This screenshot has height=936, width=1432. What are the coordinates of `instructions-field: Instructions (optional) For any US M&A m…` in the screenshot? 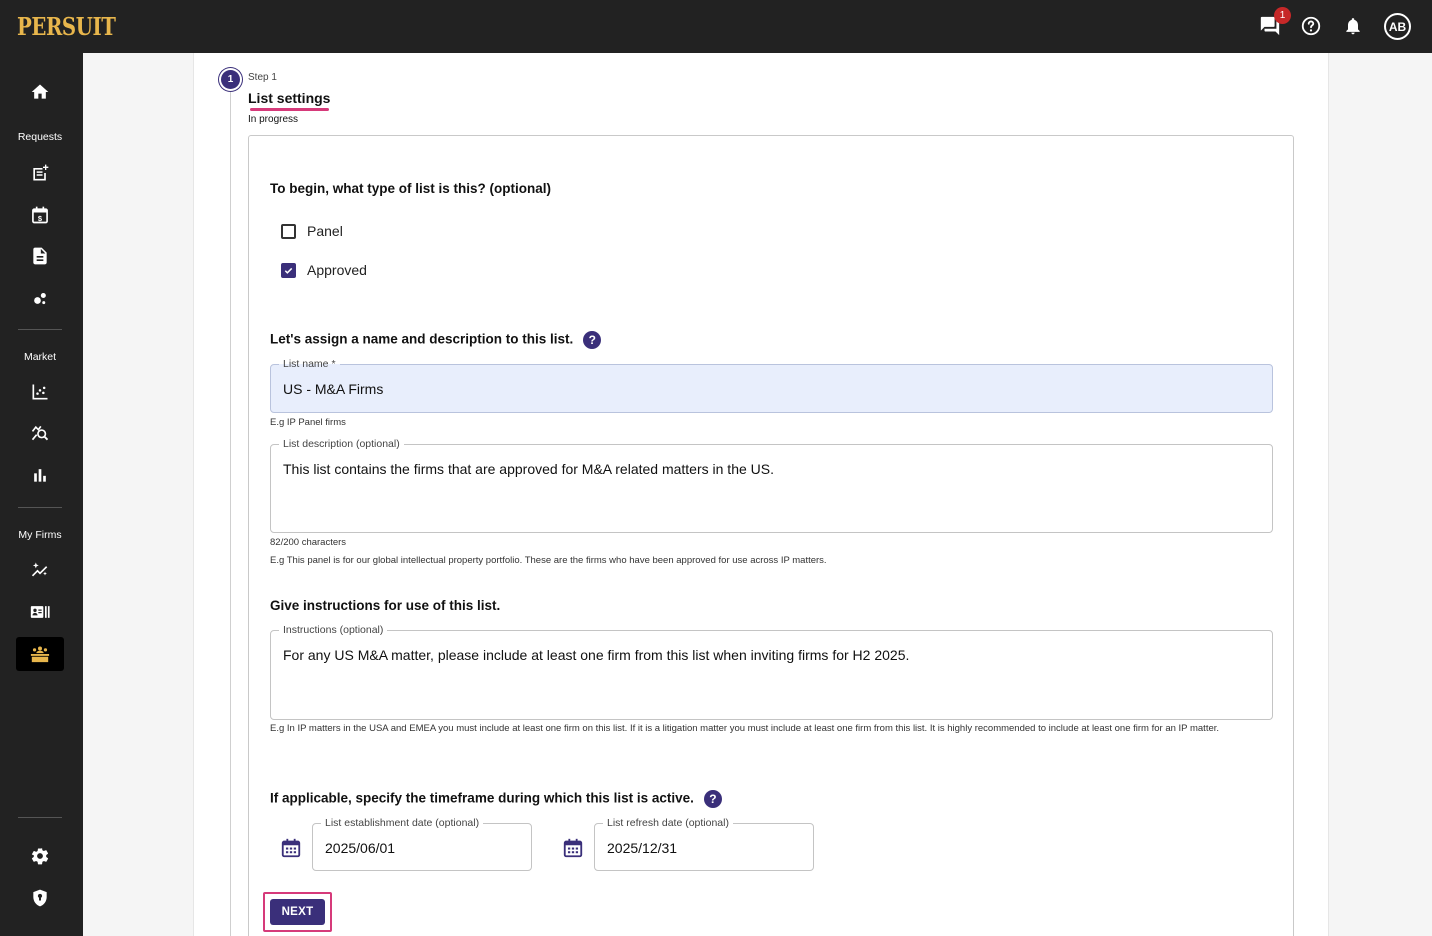 It's located at (771, 671).